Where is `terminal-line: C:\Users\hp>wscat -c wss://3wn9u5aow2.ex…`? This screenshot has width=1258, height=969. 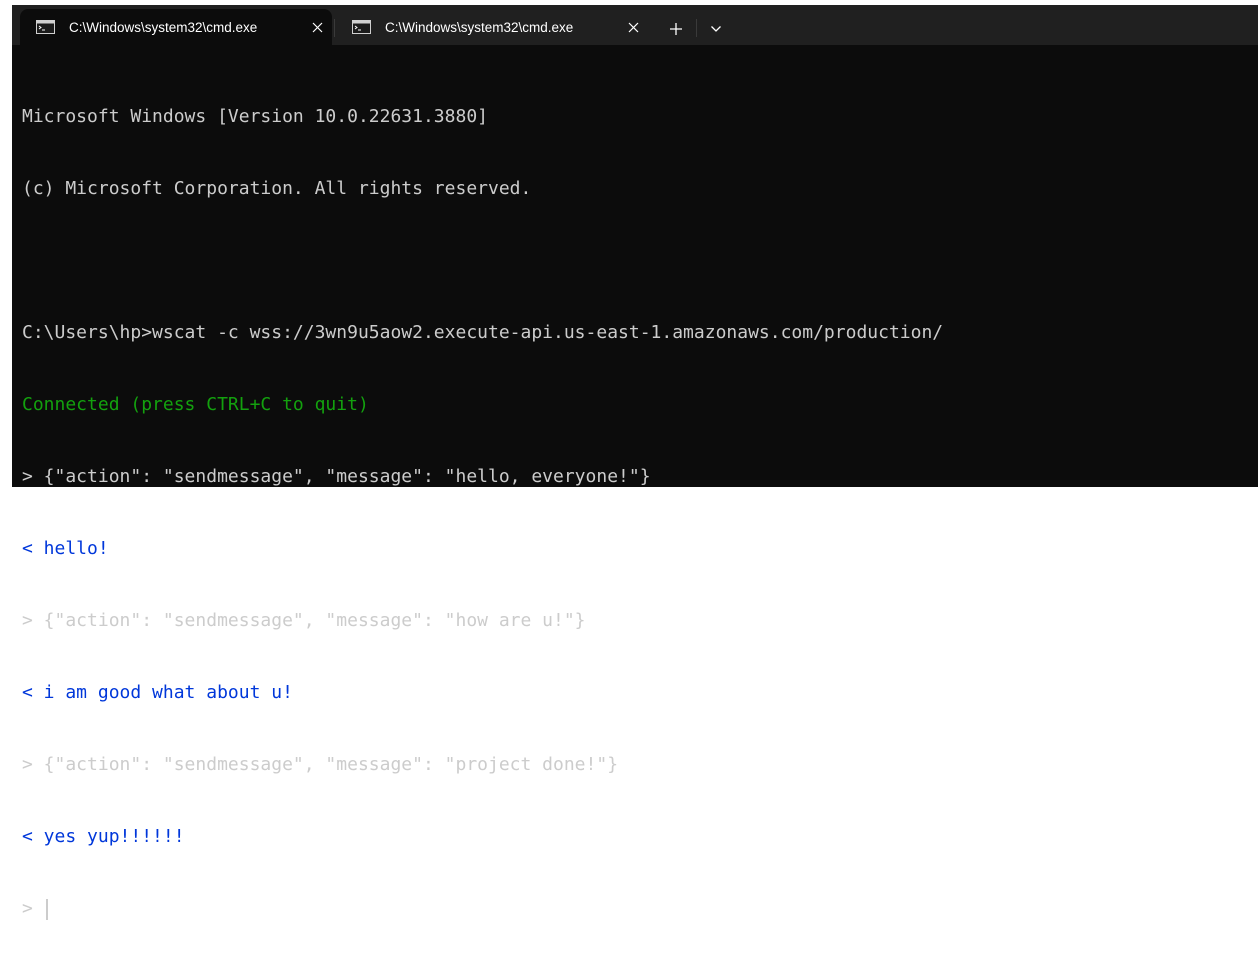
terminal-line: C:\Users\hp>wscat -c wss://3wn9u5aow2.ex… is located at coordinates (483, 332).